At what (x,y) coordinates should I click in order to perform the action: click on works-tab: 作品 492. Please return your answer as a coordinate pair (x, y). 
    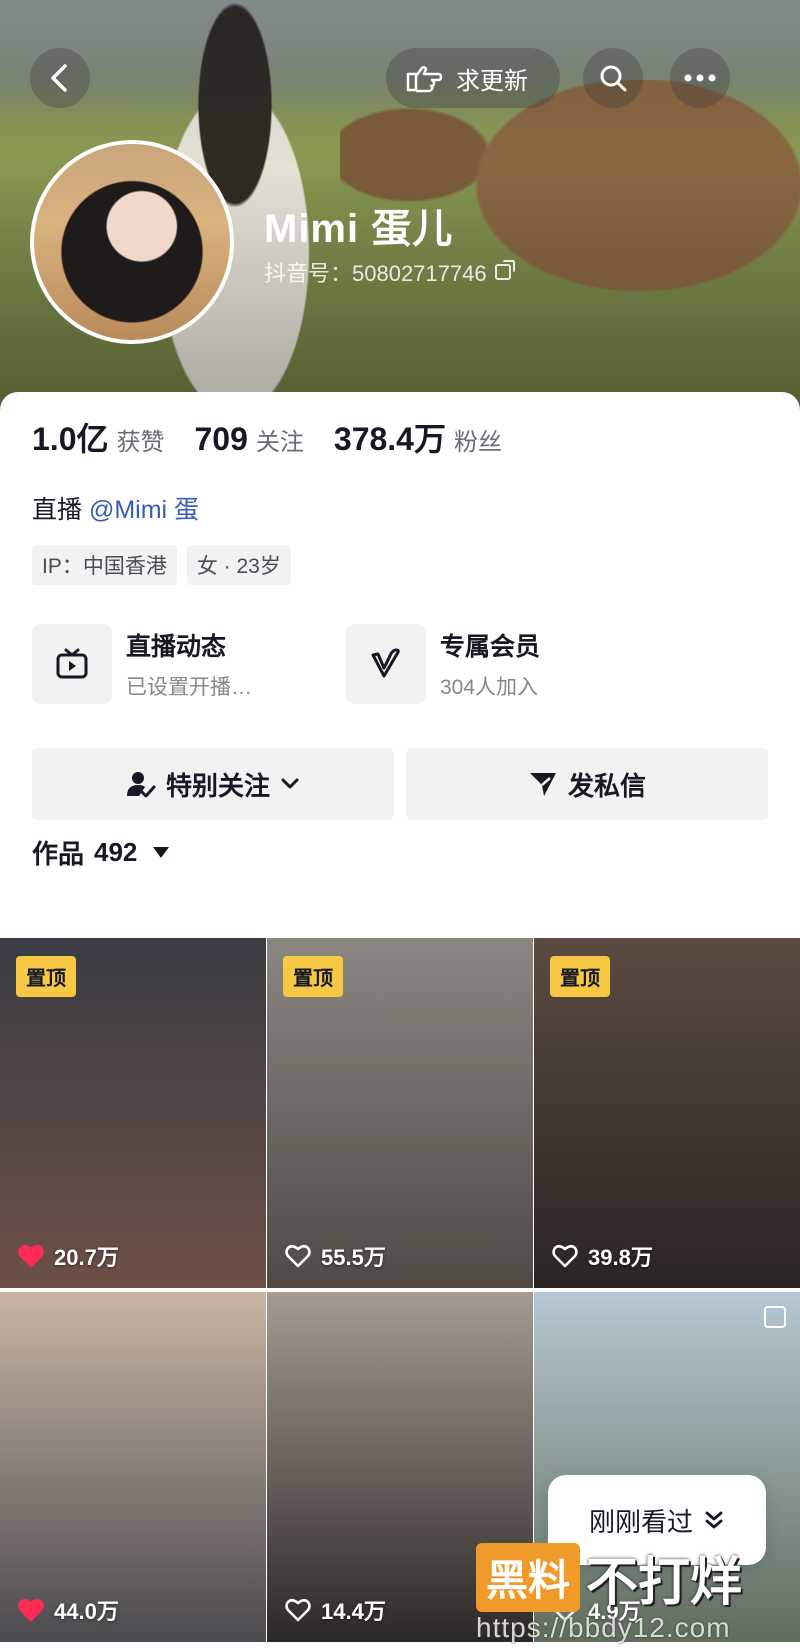
    Looking at the image, I should click on (101, 852).